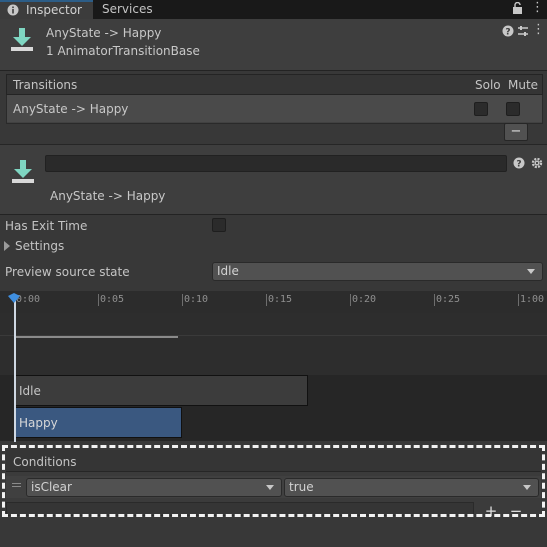 This screenshot has height=547, width=547. I want to click on remove-transition-button: −, so click(516, 132).